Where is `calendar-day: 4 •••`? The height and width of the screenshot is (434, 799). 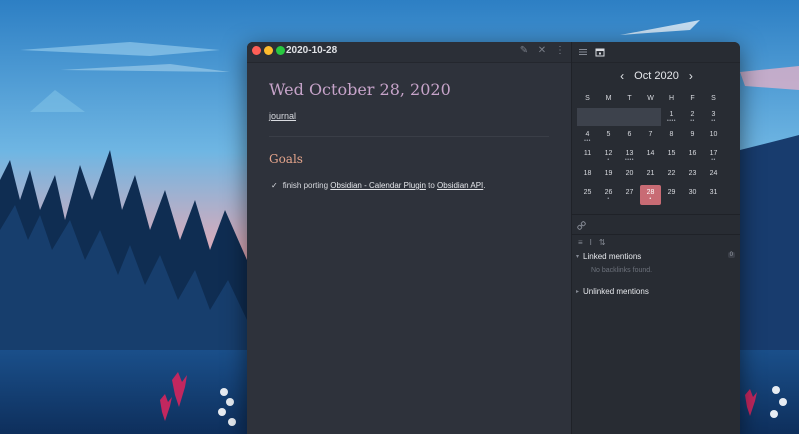 calendar-day: 4 ••• is located at coordinates (587, 137).